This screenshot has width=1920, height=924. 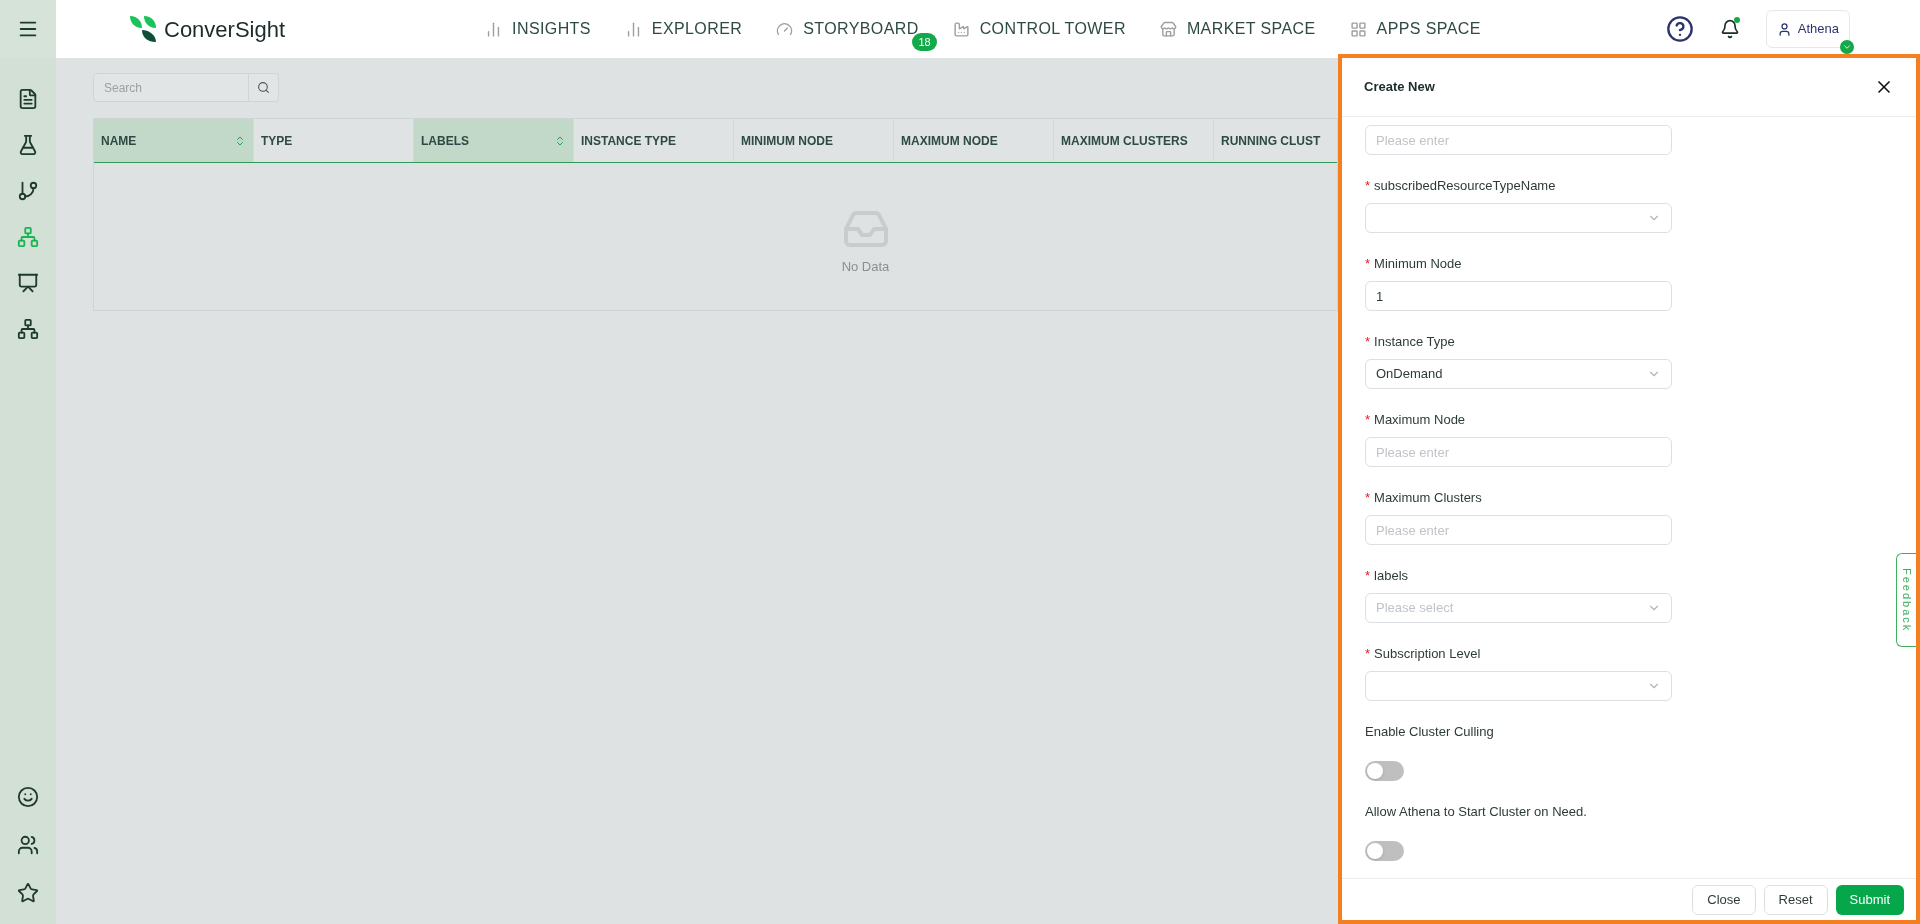 What do you see at coordinates (1465, 186) in the screenshot?
I see `field-label: subscribedResourceTypeName` at bounding box center [1465, 186].